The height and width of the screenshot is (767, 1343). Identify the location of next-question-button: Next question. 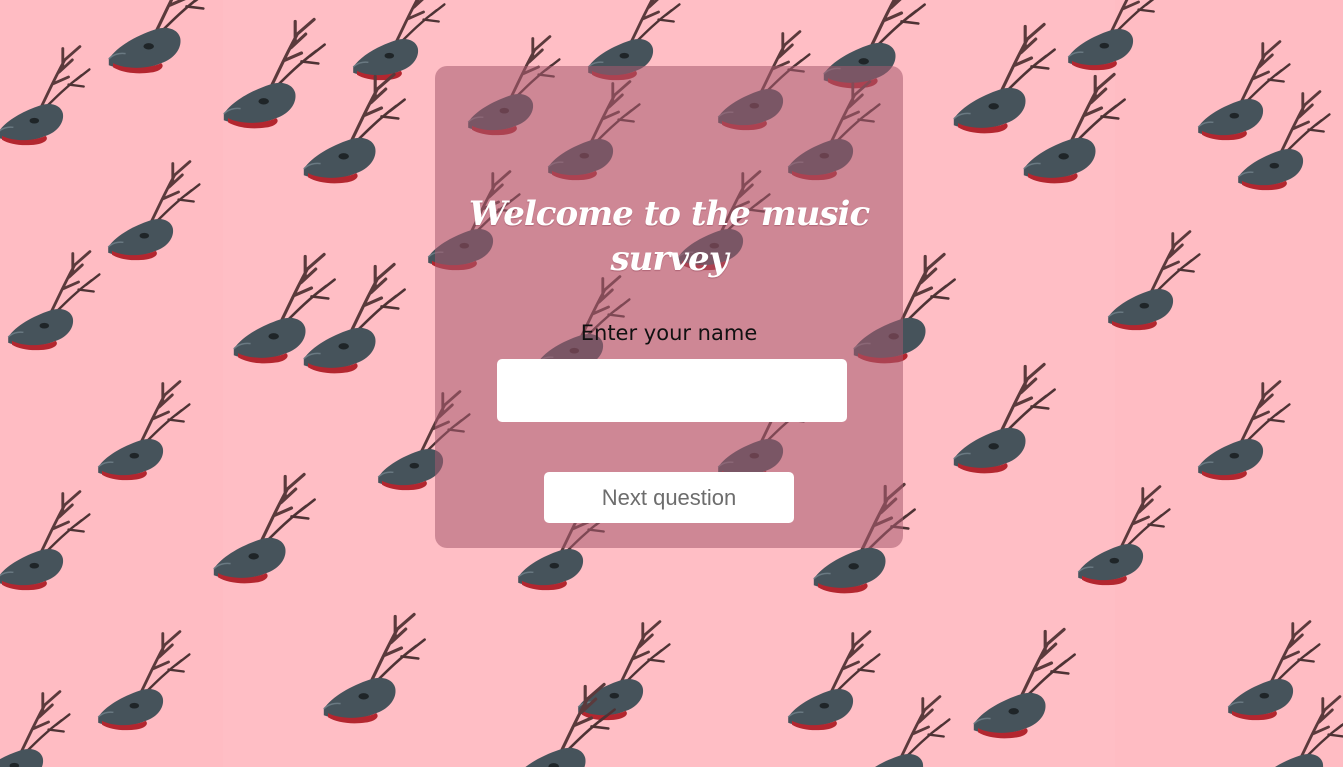
(669, 497).